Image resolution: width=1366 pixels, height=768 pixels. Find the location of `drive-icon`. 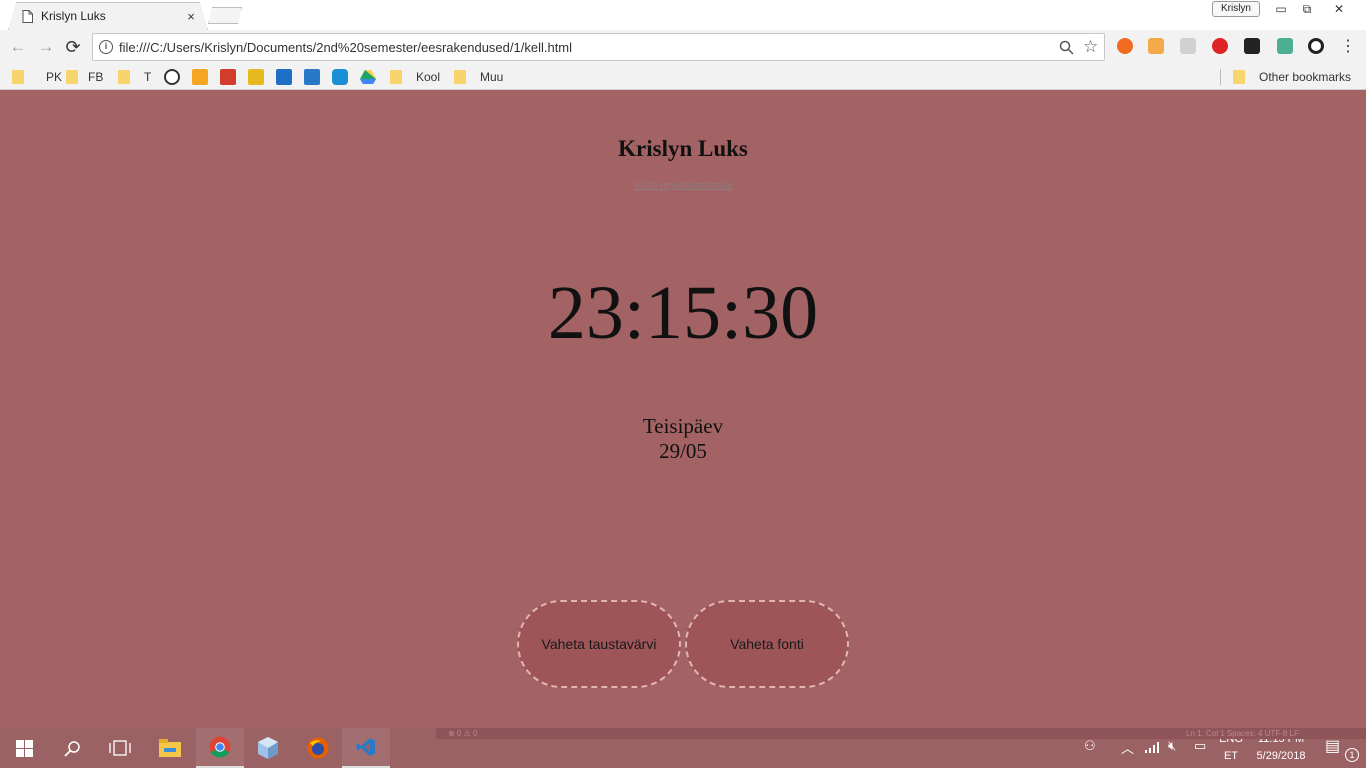

drive-icon is located at coordinates (368, 77).